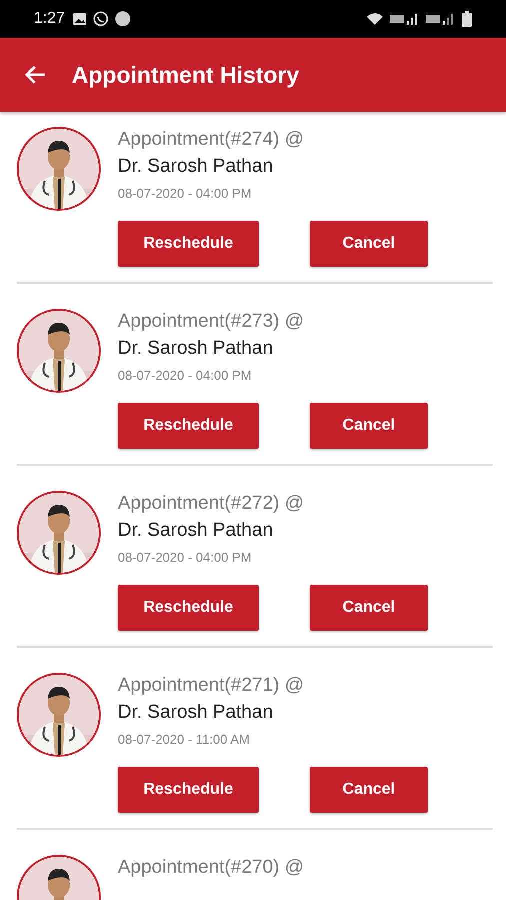  What do you see at coordinates (50, 19) in the screenshot?
I see `status-time: 1:27` at bounding box center [50, 19].